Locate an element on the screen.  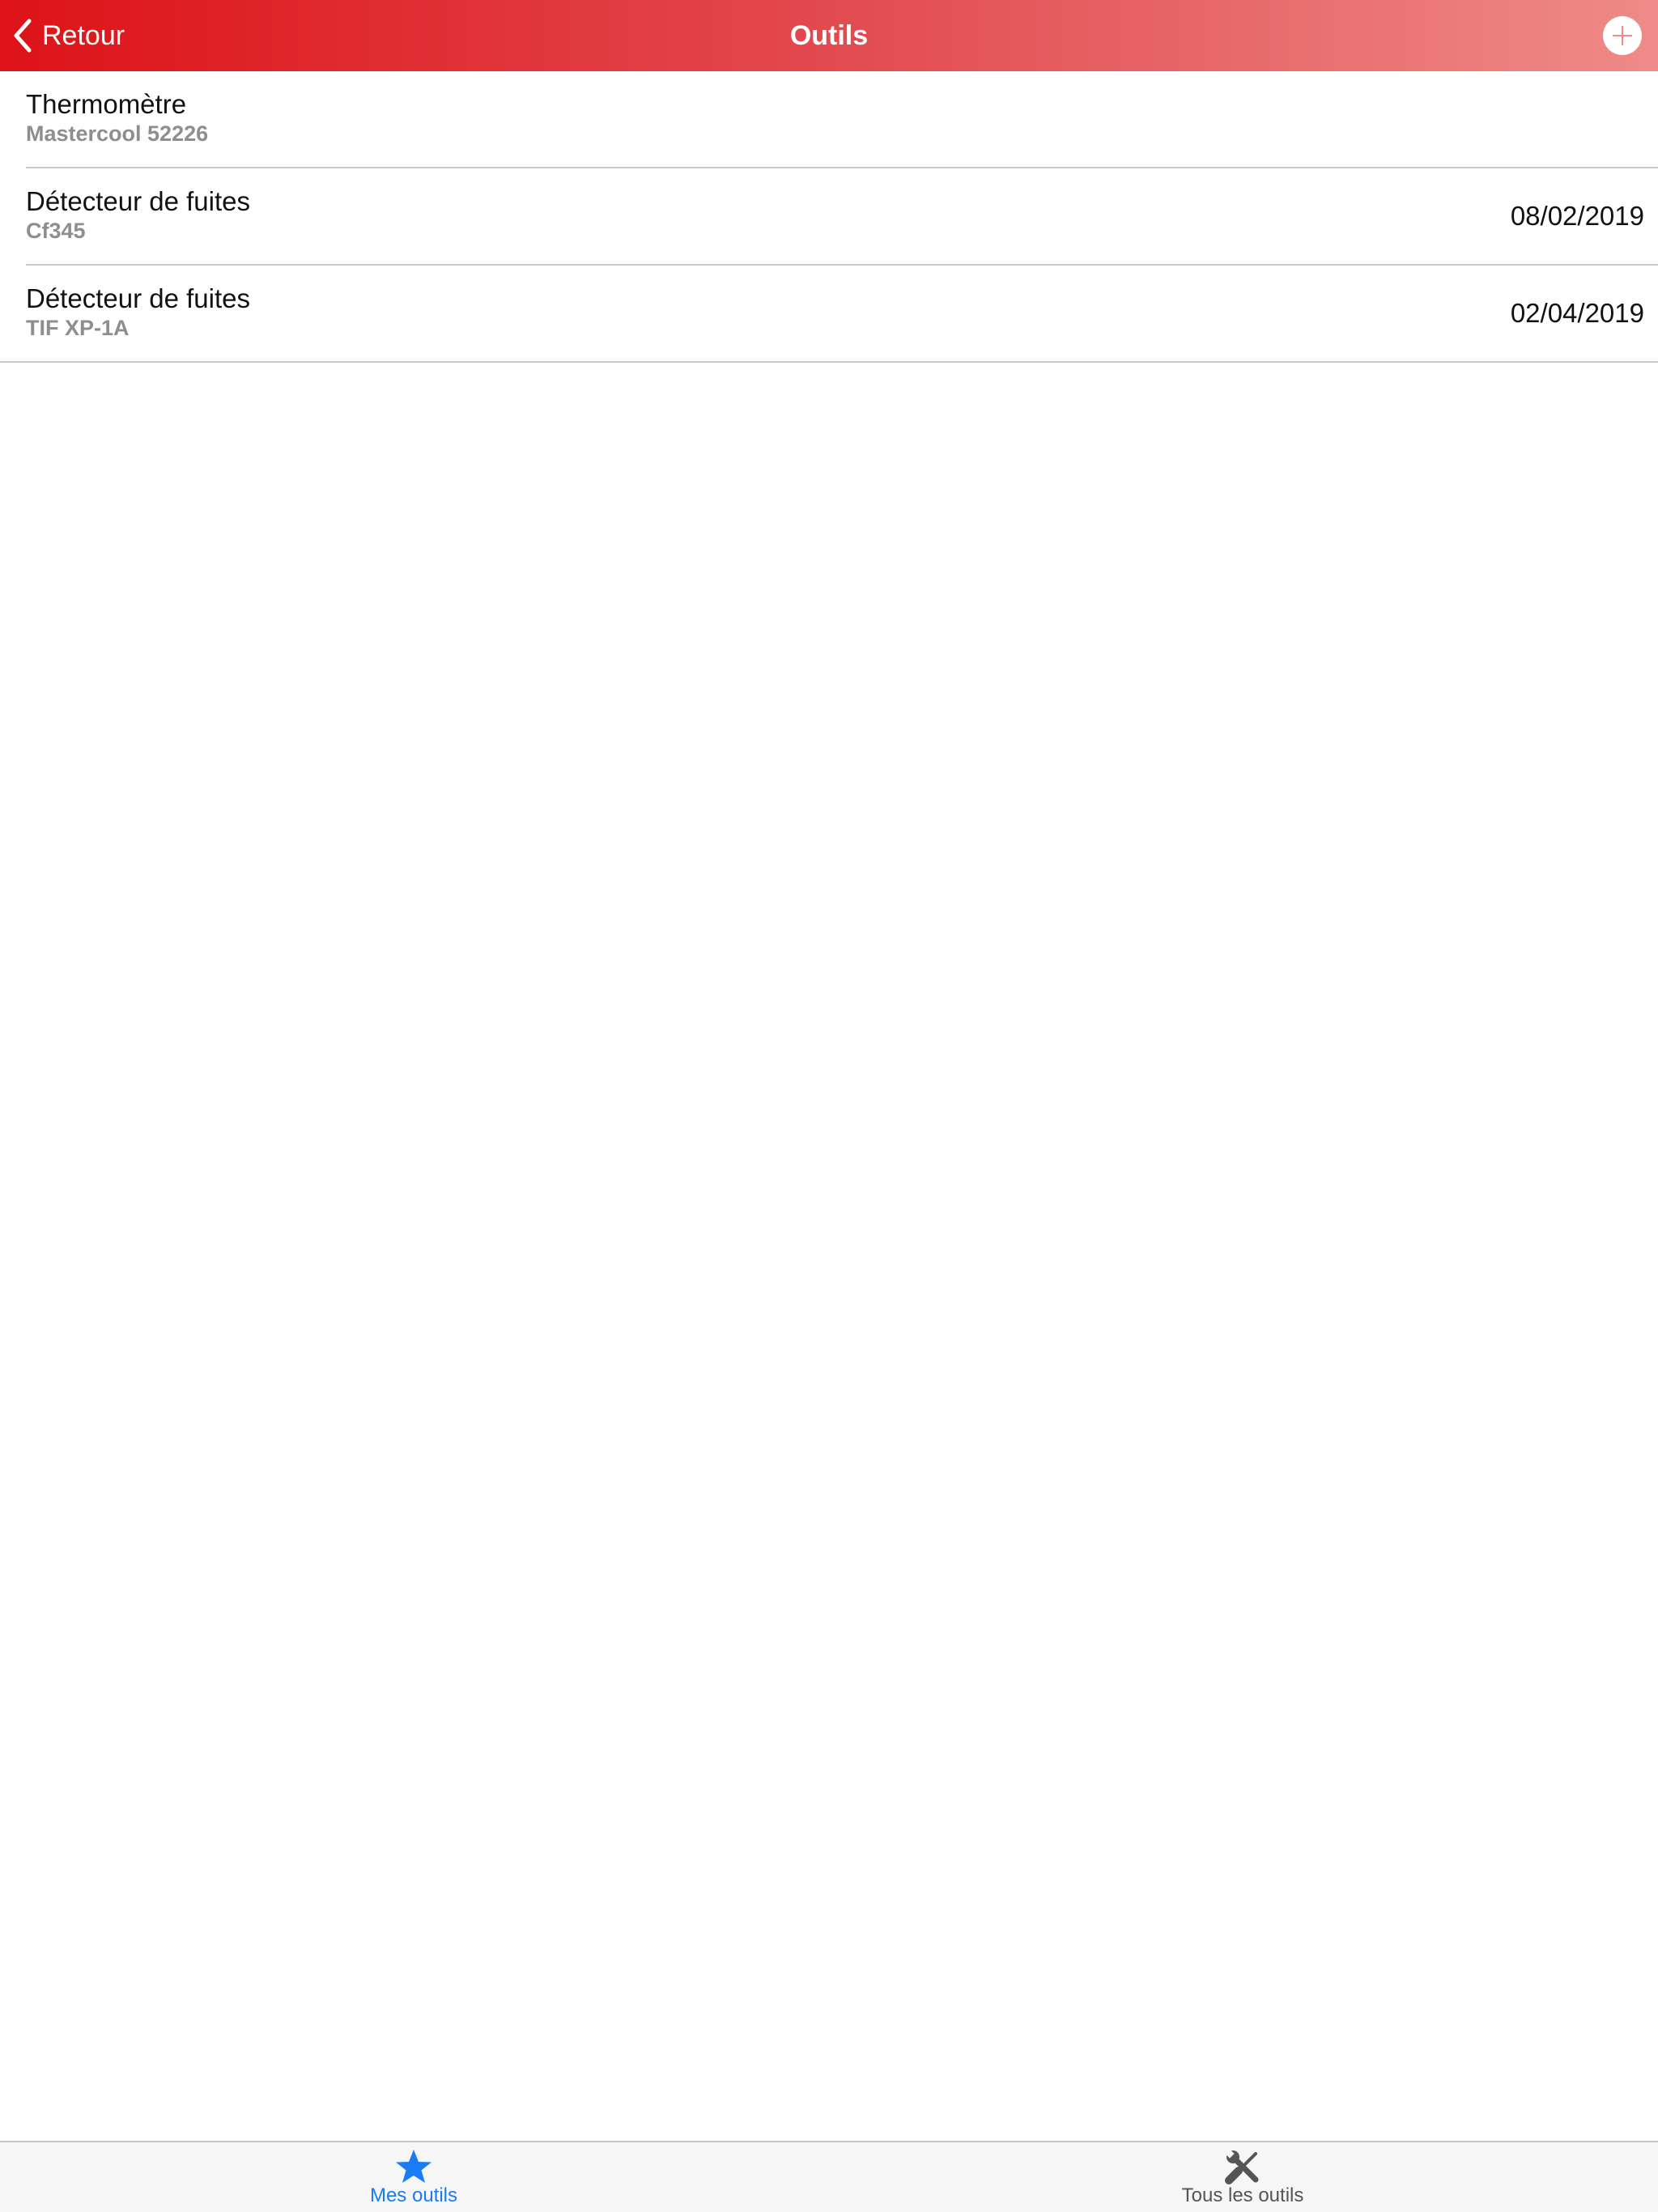
add-tool-button is located at coordinates (1622, 36).